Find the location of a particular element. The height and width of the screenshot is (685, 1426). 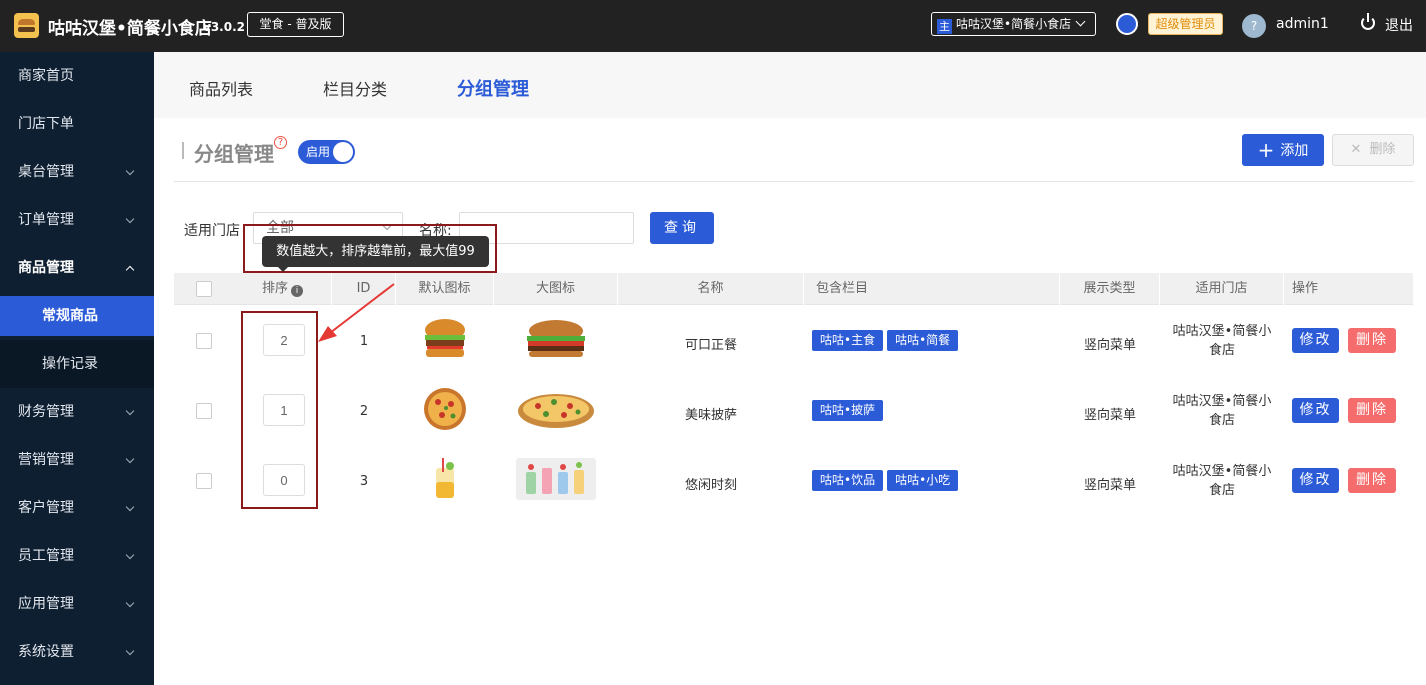

category-tag: 咕咕•简餐 is located at coordinates (923, 340).